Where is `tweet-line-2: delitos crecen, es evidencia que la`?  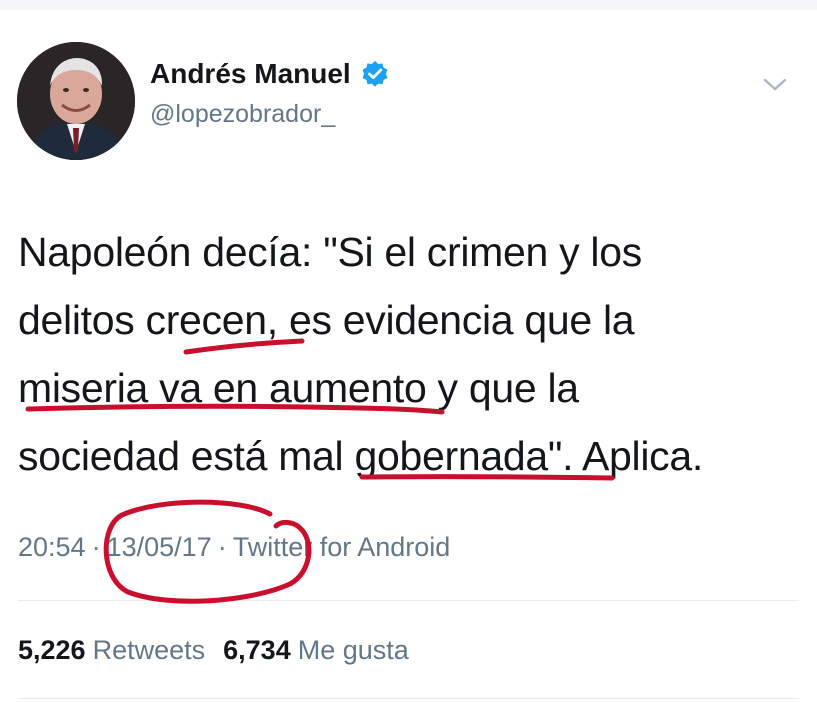
tweet-line-2: delitos crecen, es evidencia que la is located at coordinates (326, 320).